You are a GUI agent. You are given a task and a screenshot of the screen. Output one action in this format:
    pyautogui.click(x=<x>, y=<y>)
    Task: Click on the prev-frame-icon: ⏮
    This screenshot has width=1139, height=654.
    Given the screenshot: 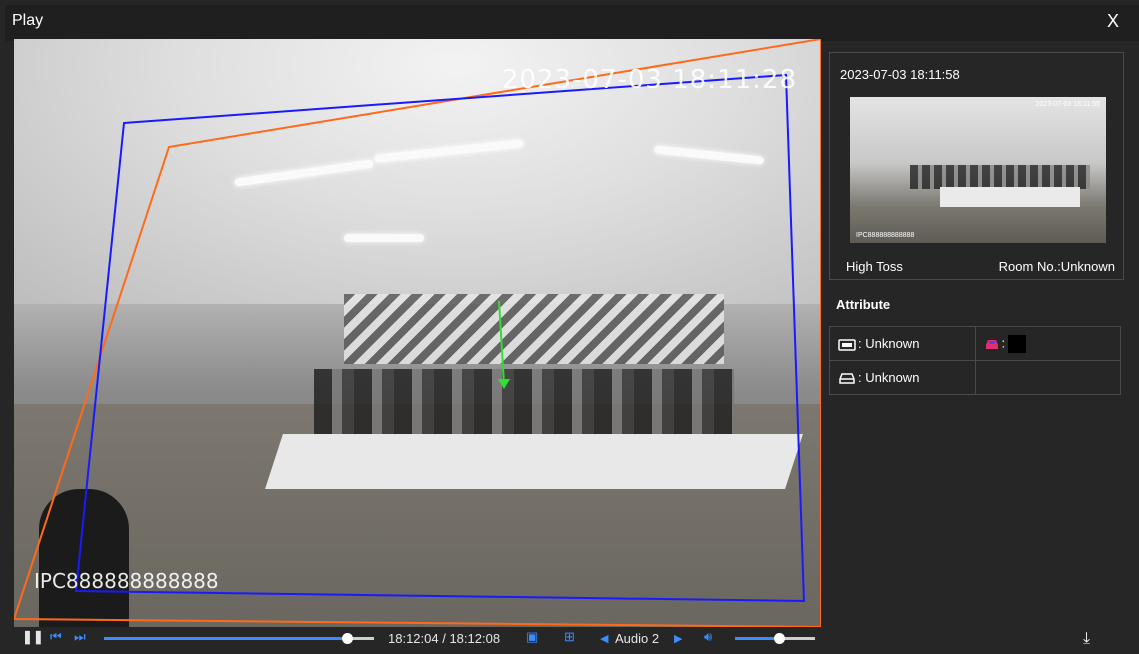 What is the action you would take?
    pyautogui.click(x=56, y=637)
    